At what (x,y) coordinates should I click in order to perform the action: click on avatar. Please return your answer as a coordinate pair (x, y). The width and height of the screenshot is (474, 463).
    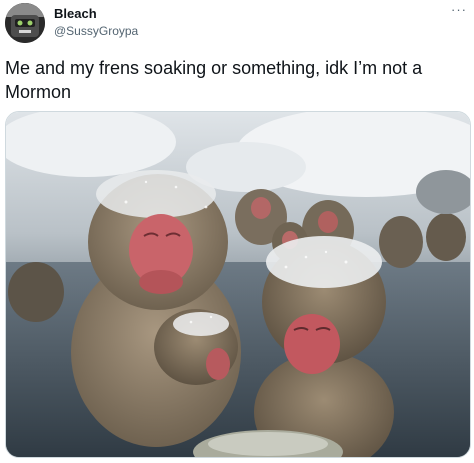
    Looking at the image, I should click on (25, 23).